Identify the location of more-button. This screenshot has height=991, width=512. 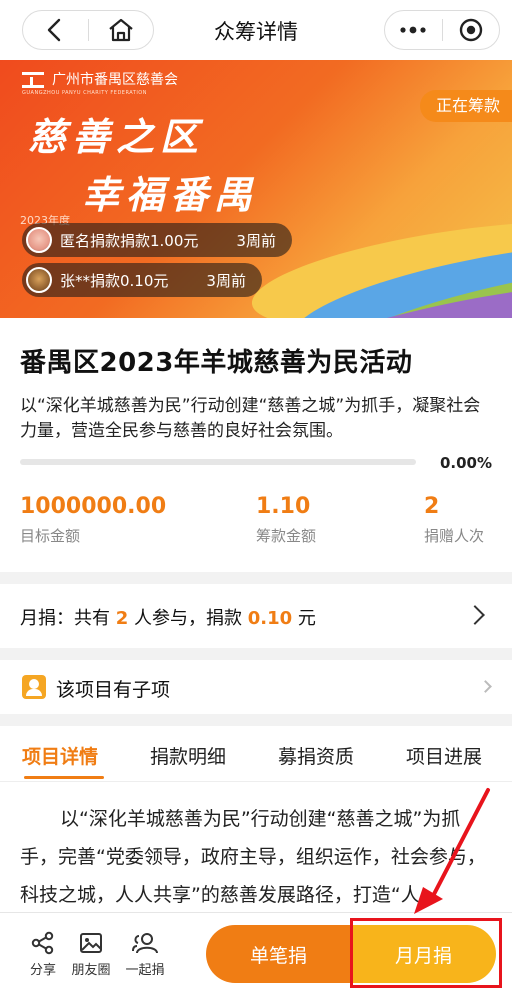
(413, 30).